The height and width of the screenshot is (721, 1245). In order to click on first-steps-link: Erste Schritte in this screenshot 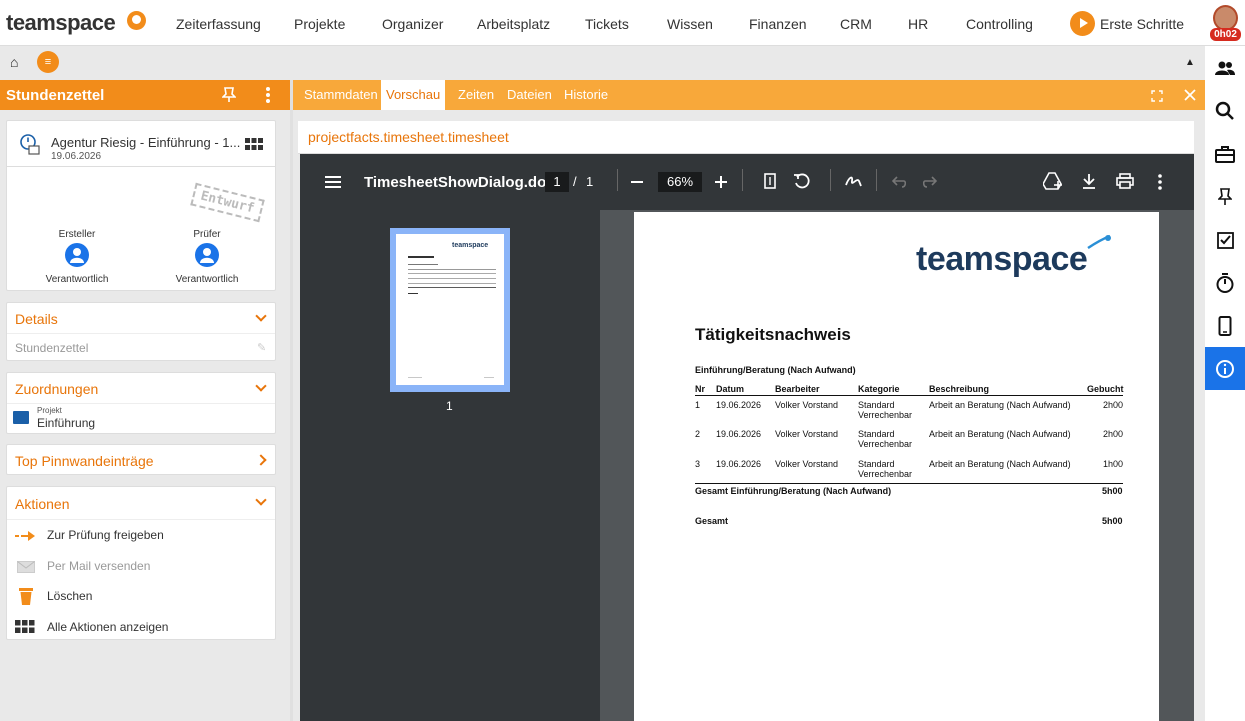, I will do `click(1142, 24)`.